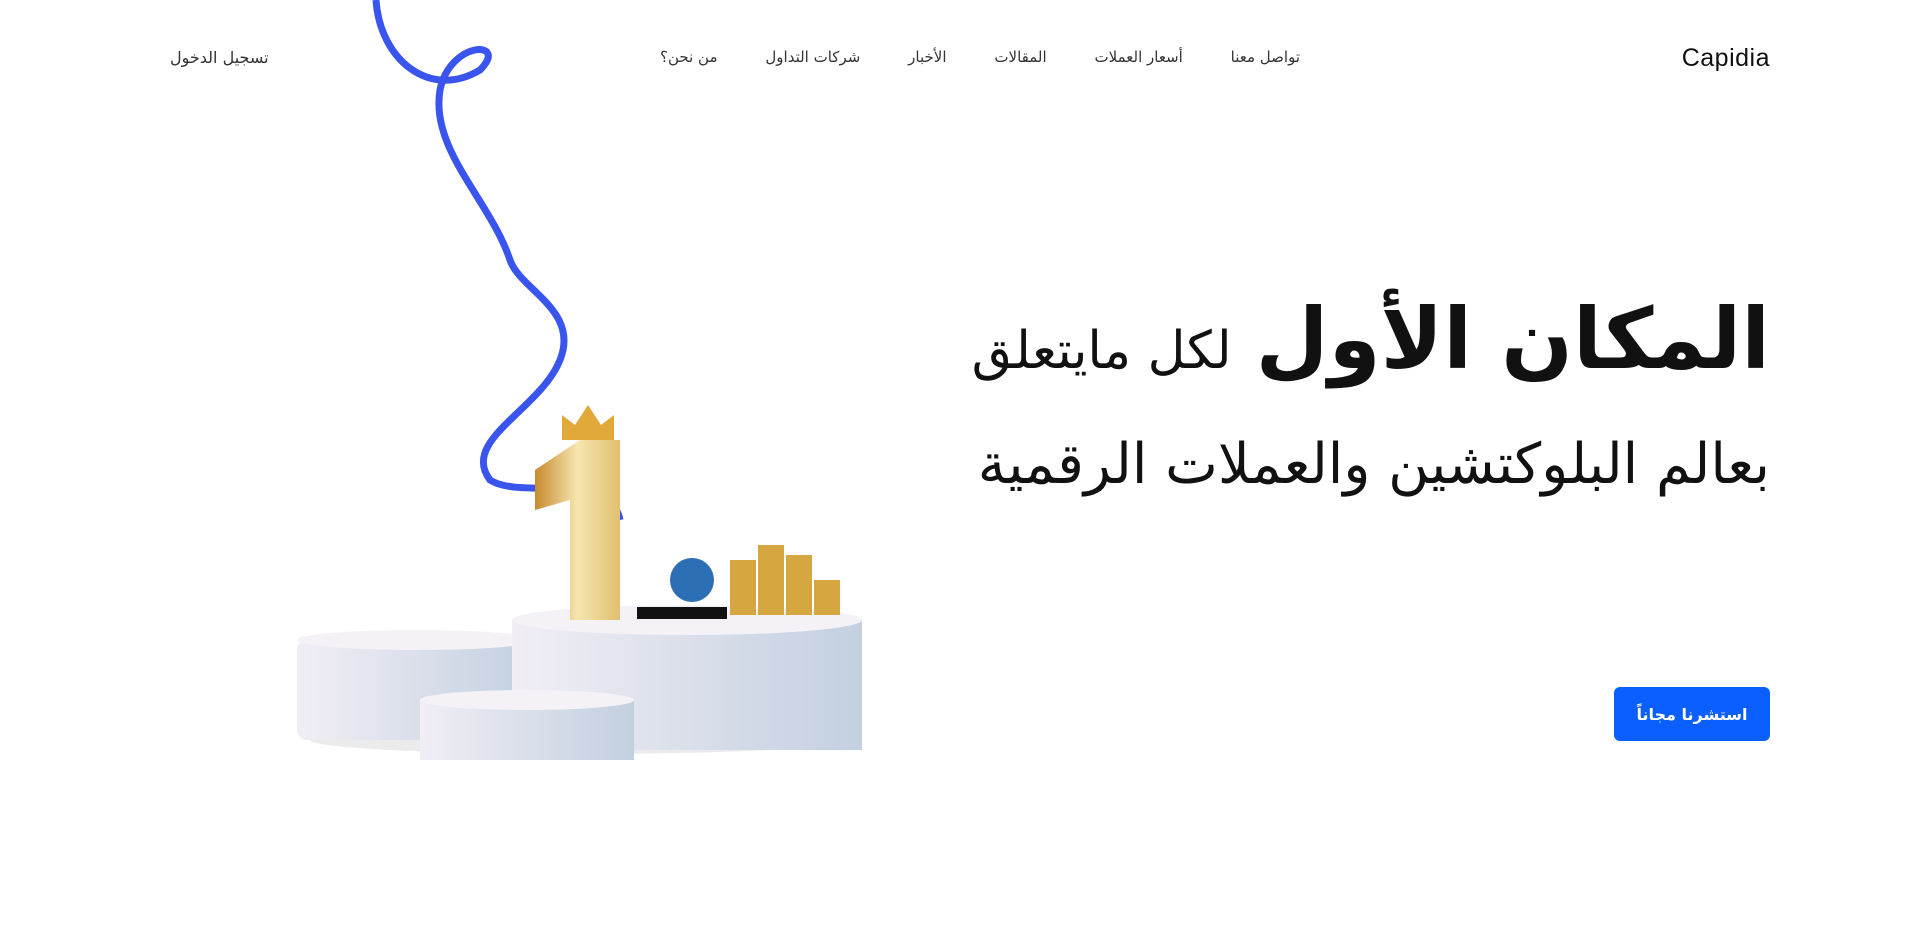  What do you see at coordinates (219, 57) in the screenshot?
I see `login-link: تسجيل الدخول` at bounding box center [219, 57].